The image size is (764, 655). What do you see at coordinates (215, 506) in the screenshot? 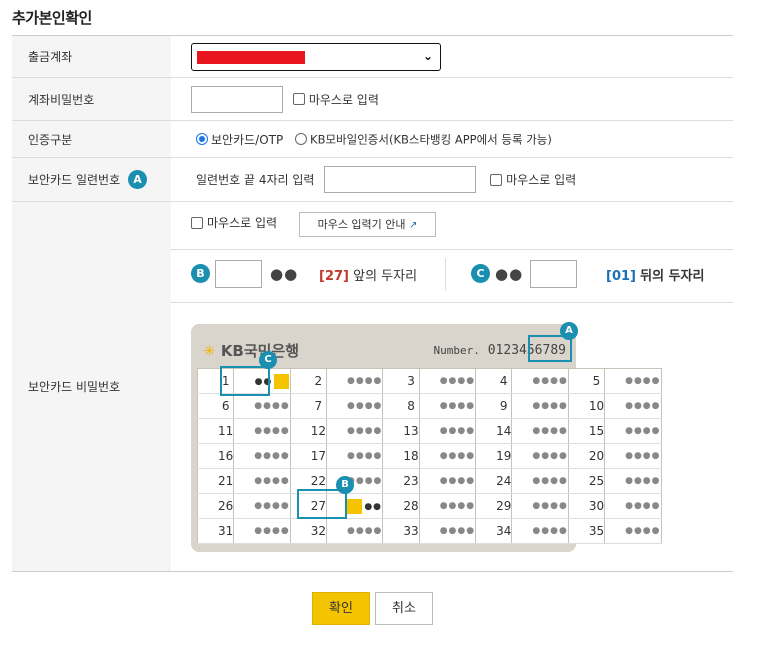
I see `card-cell-index: 26` at bounding box center [215, 506].